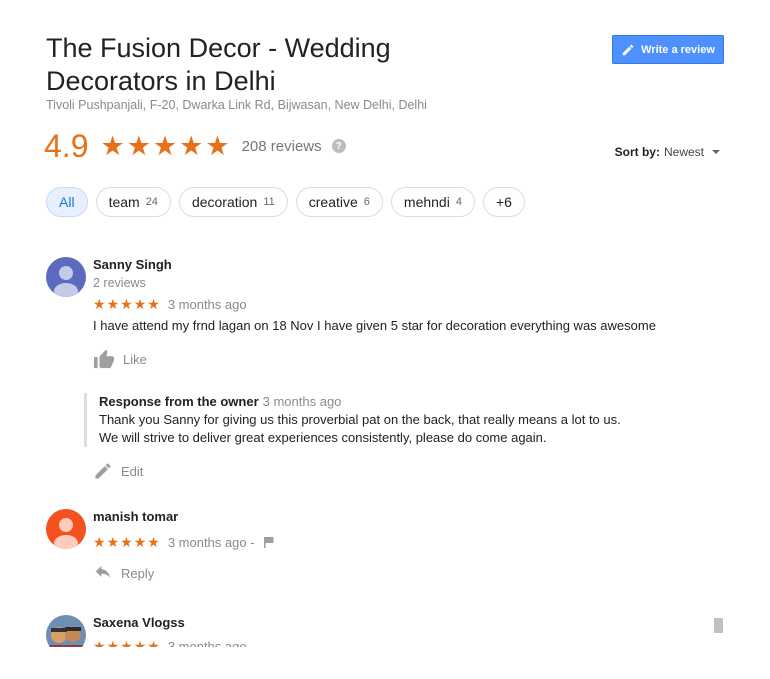  I want to click on reviewer-review-count: 2 reviews, so click(408, 283).